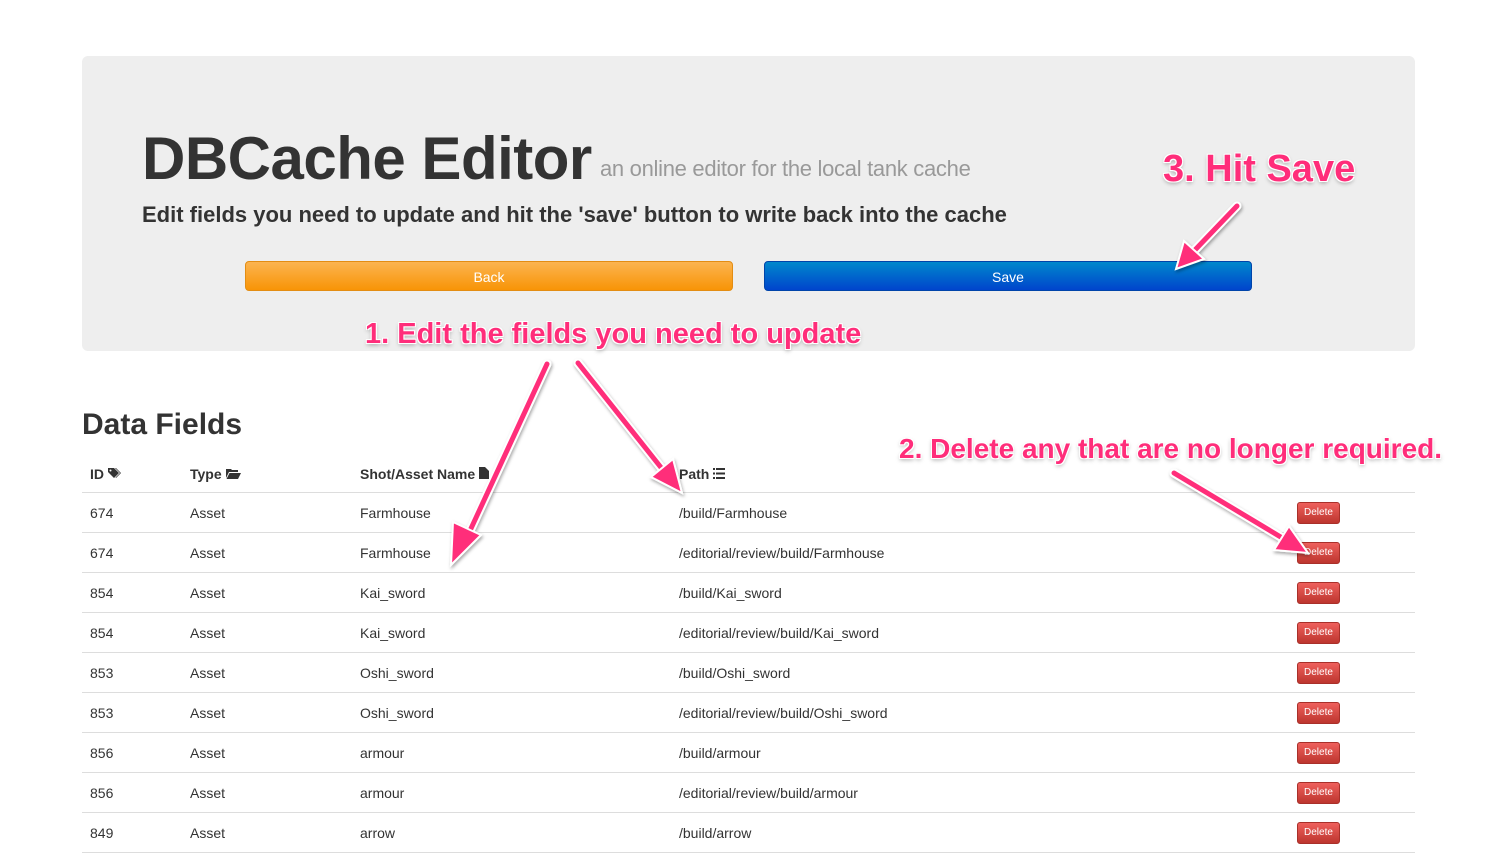 Image resolution: width=1503 pixels, height=863 pixels. What do you see at coordinates (979, 712) in the screenshot?
I see `path-cell: /editorial/review/build/Oshi_sword` at bounding box center [979, 712].